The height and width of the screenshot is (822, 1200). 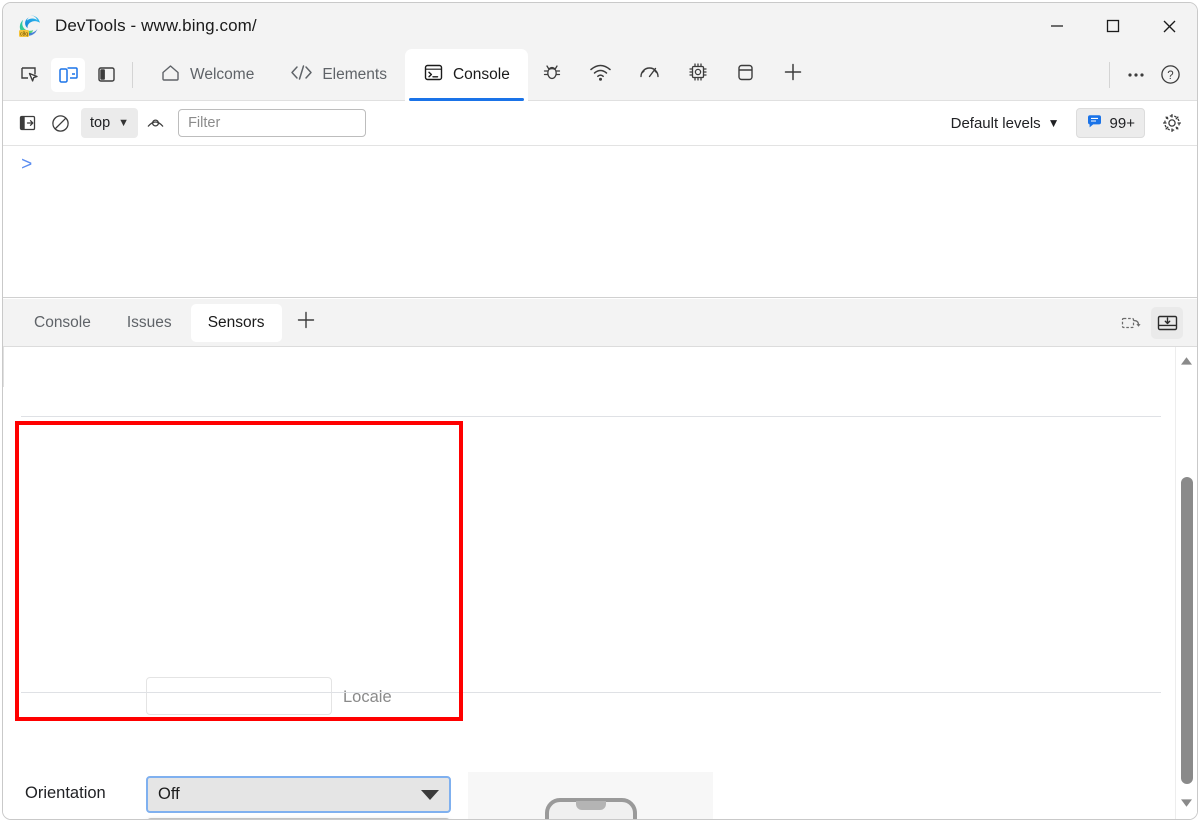 What do you see at coordinates (222, 74) in the screenshot?
I see `tab-welcome-label: Welcome` at bounding box center [222, 74].